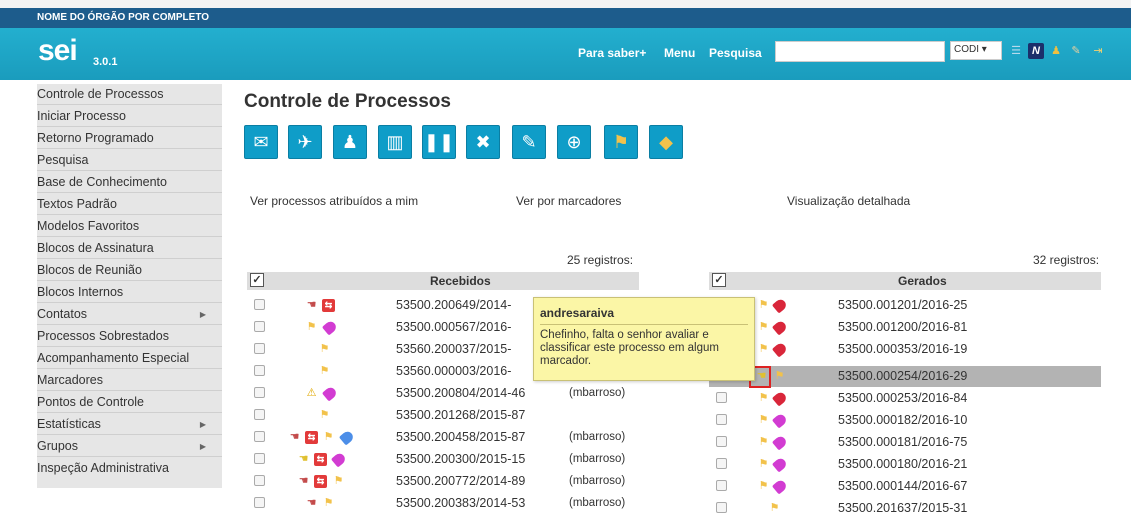 The width and height of the screenshot is (1131, 528). Describe the element at coordinates (460, 437) in the screenshot. I see `process-number: 53500.200458/2015-87` at that location.